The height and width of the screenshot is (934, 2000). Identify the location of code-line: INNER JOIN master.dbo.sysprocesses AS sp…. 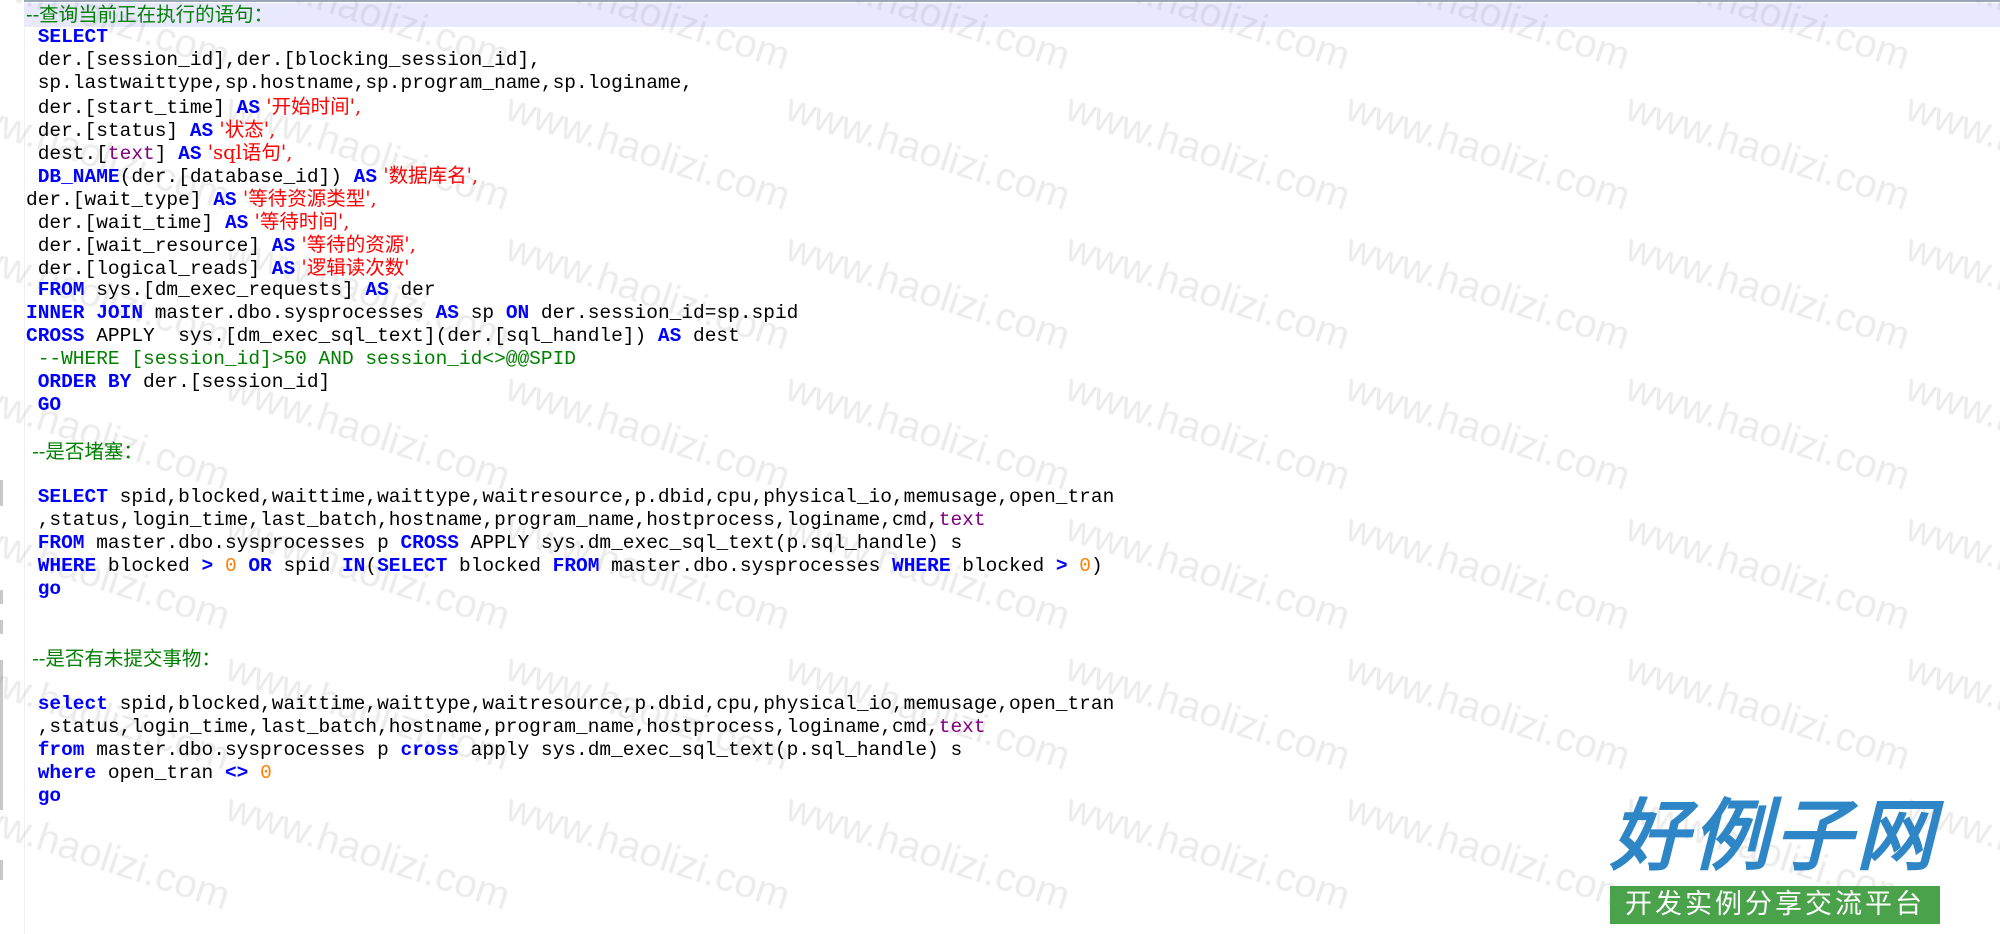
(412, 313).